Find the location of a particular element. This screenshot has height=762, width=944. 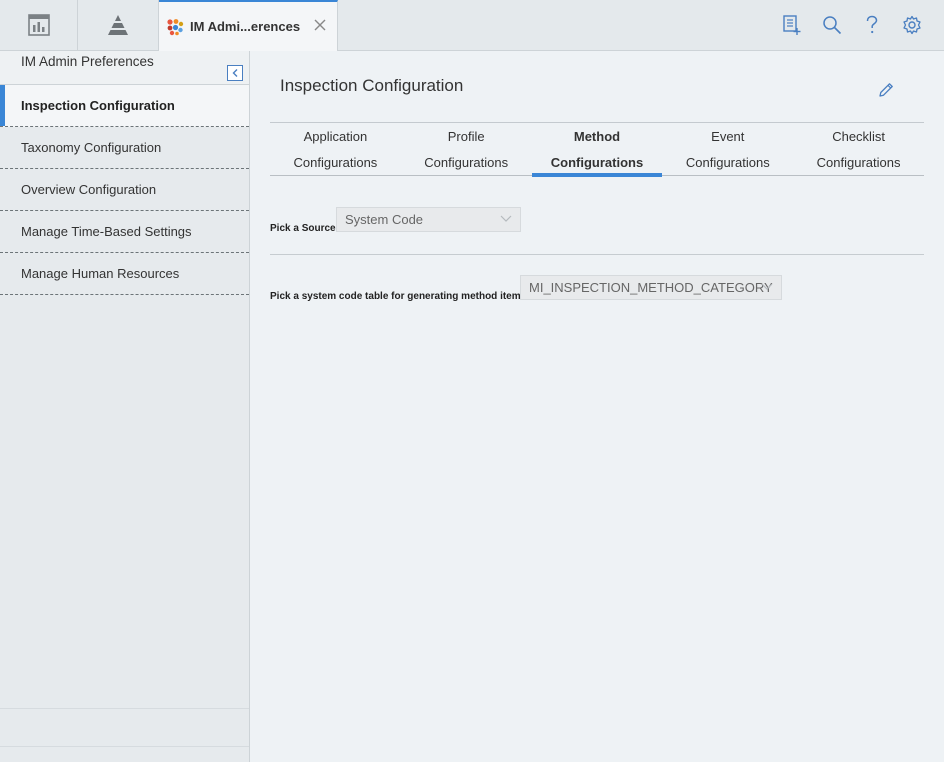

tab-label-line1: Method is located at coordinates (597, 136).